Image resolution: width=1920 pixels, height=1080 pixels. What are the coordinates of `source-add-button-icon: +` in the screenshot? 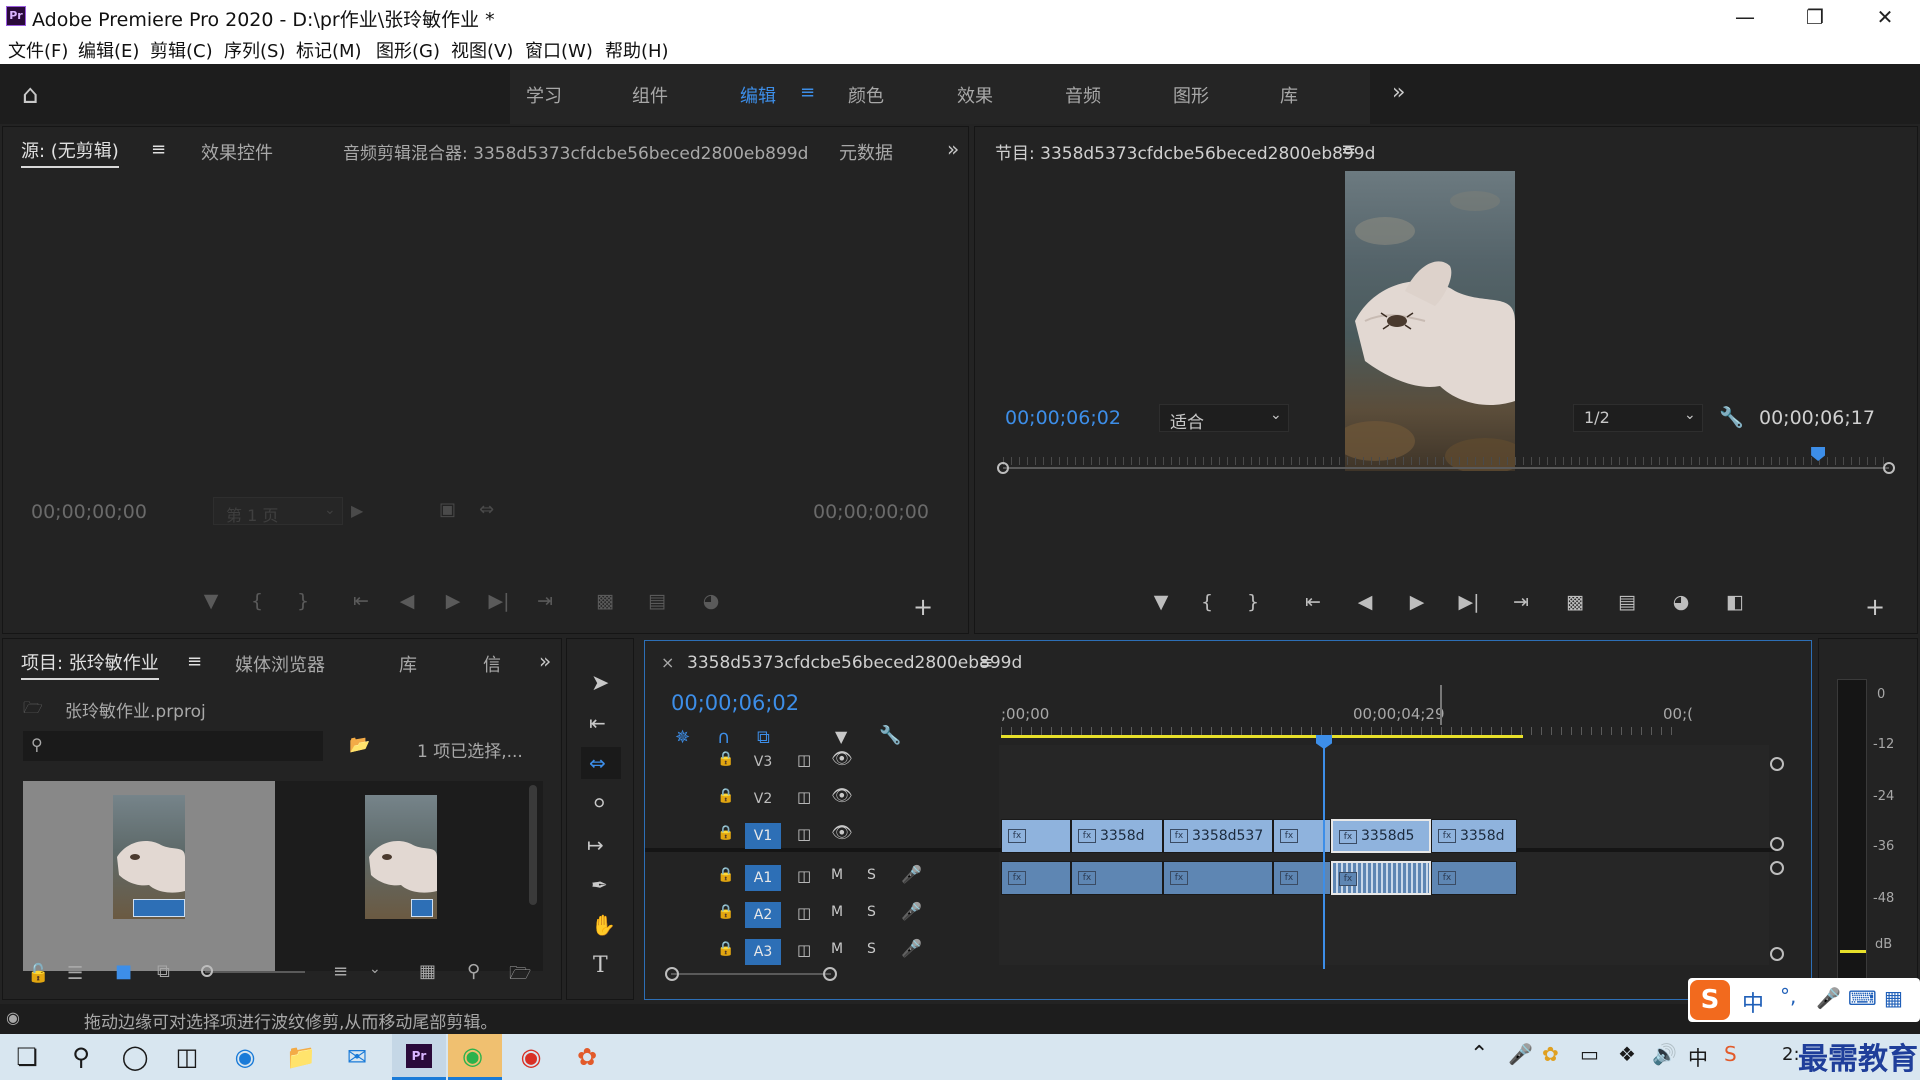 It's located at (923, 607).